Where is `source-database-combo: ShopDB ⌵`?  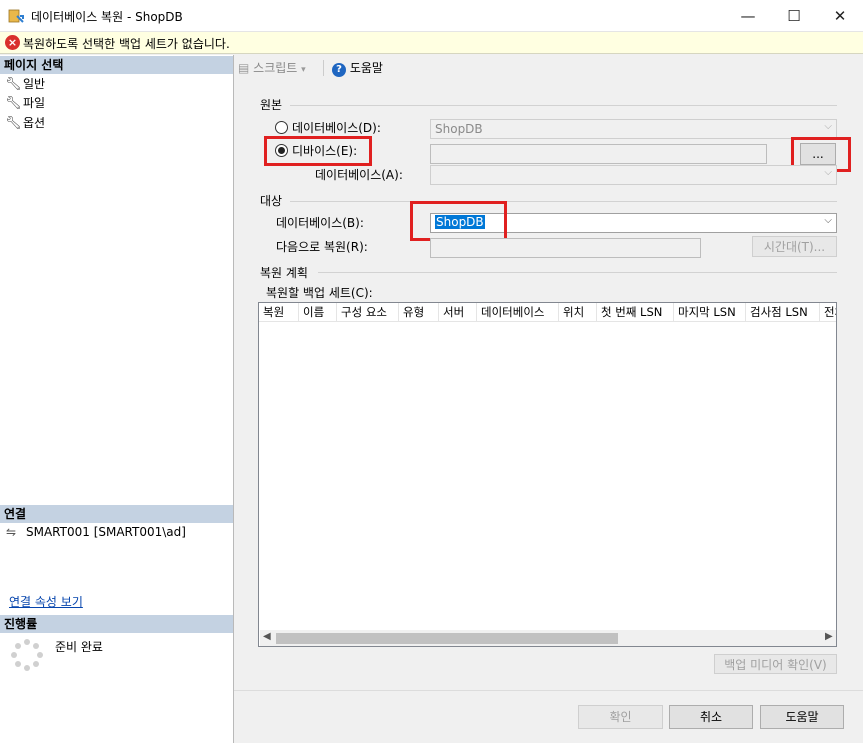
source-database-combo: ShopDB ⌵ is located at coordinates (633, 129).